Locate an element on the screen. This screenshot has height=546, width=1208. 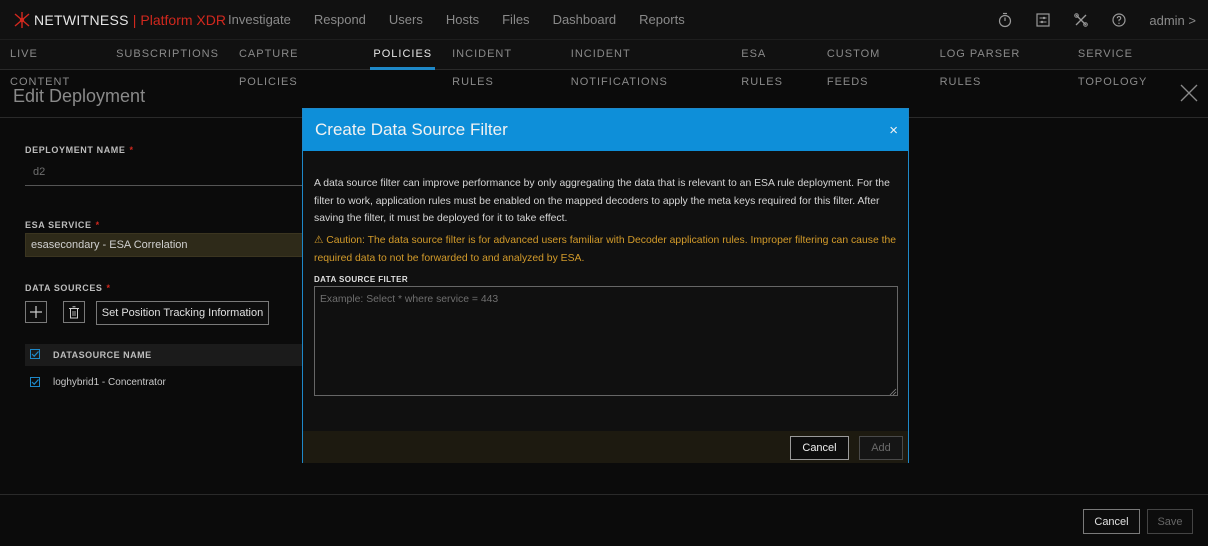
set-position-tracking-button: Set Position Tracking Information is located at coordinates (182, 313).